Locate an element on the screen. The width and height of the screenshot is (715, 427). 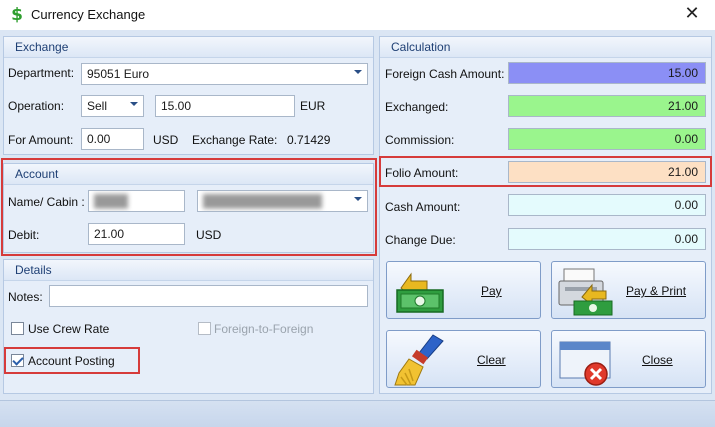
foreign-cash-amount-value: 15.00 is located at coordinates (607, 73).